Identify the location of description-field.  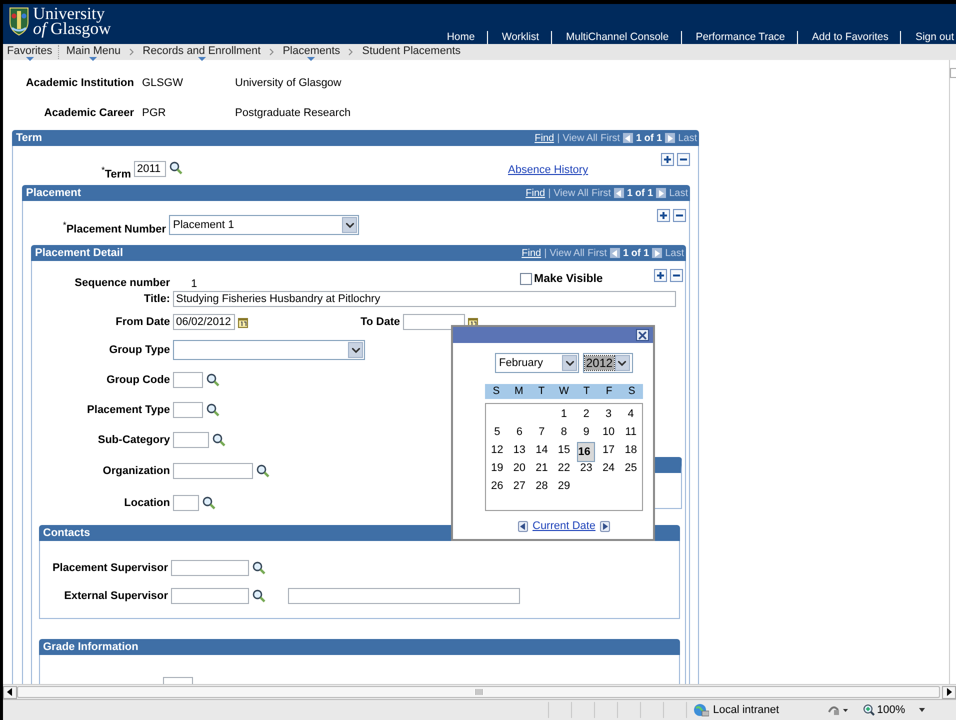
(404, 596).